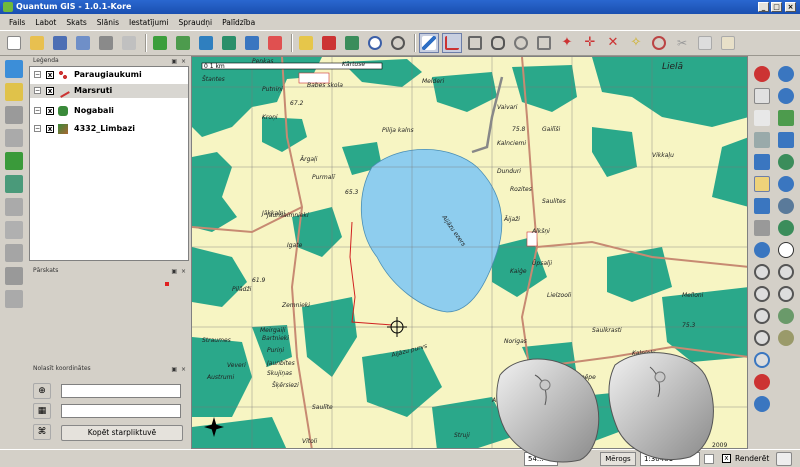  Describe the element at coordinates (762, 404) in the screenshot. I see `help-icon` at that location.